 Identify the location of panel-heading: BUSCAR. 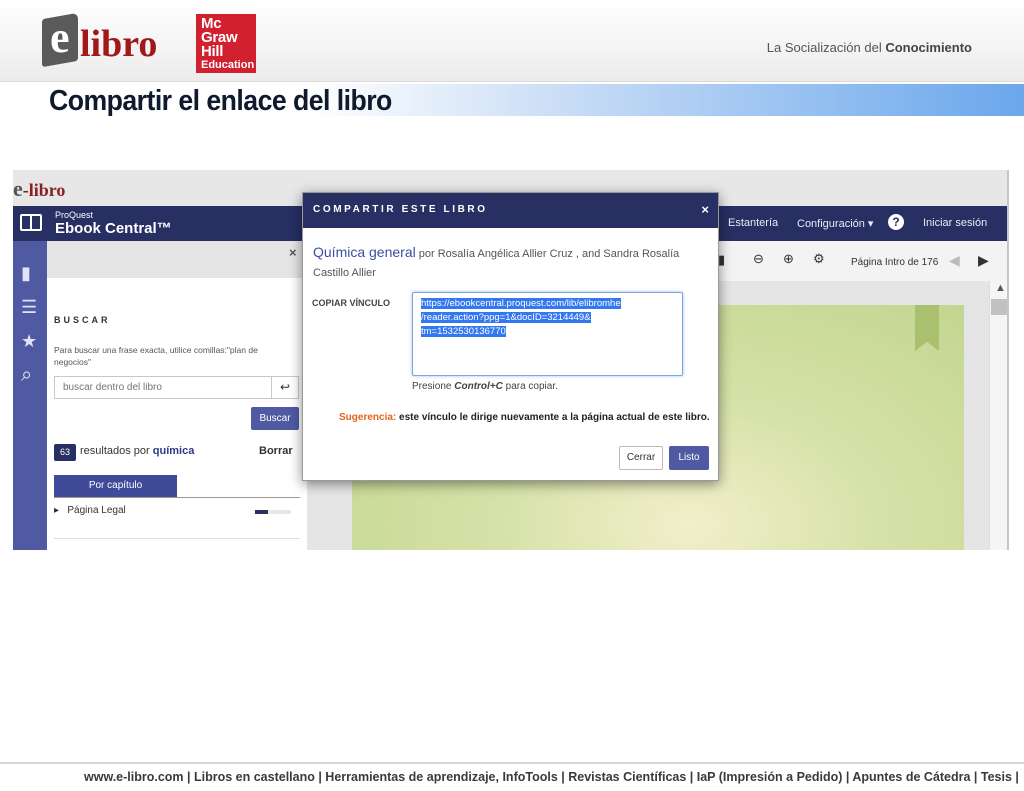
(82, 320).